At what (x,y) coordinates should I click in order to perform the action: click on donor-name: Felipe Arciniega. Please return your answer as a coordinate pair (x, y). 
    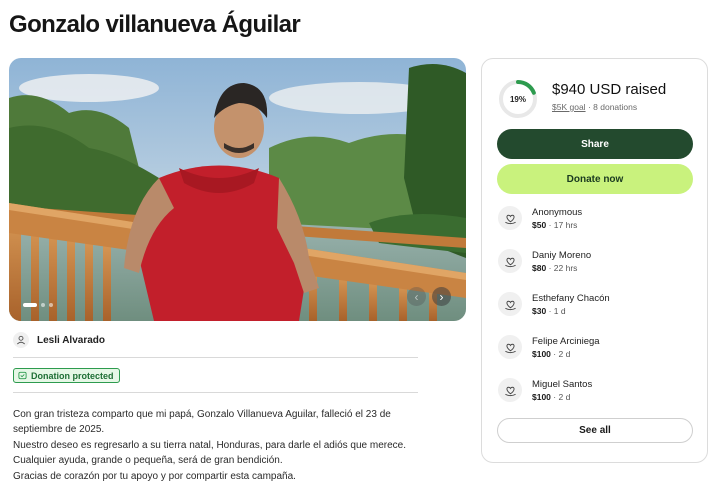
    Looking at the image, I should click on (566, 341).